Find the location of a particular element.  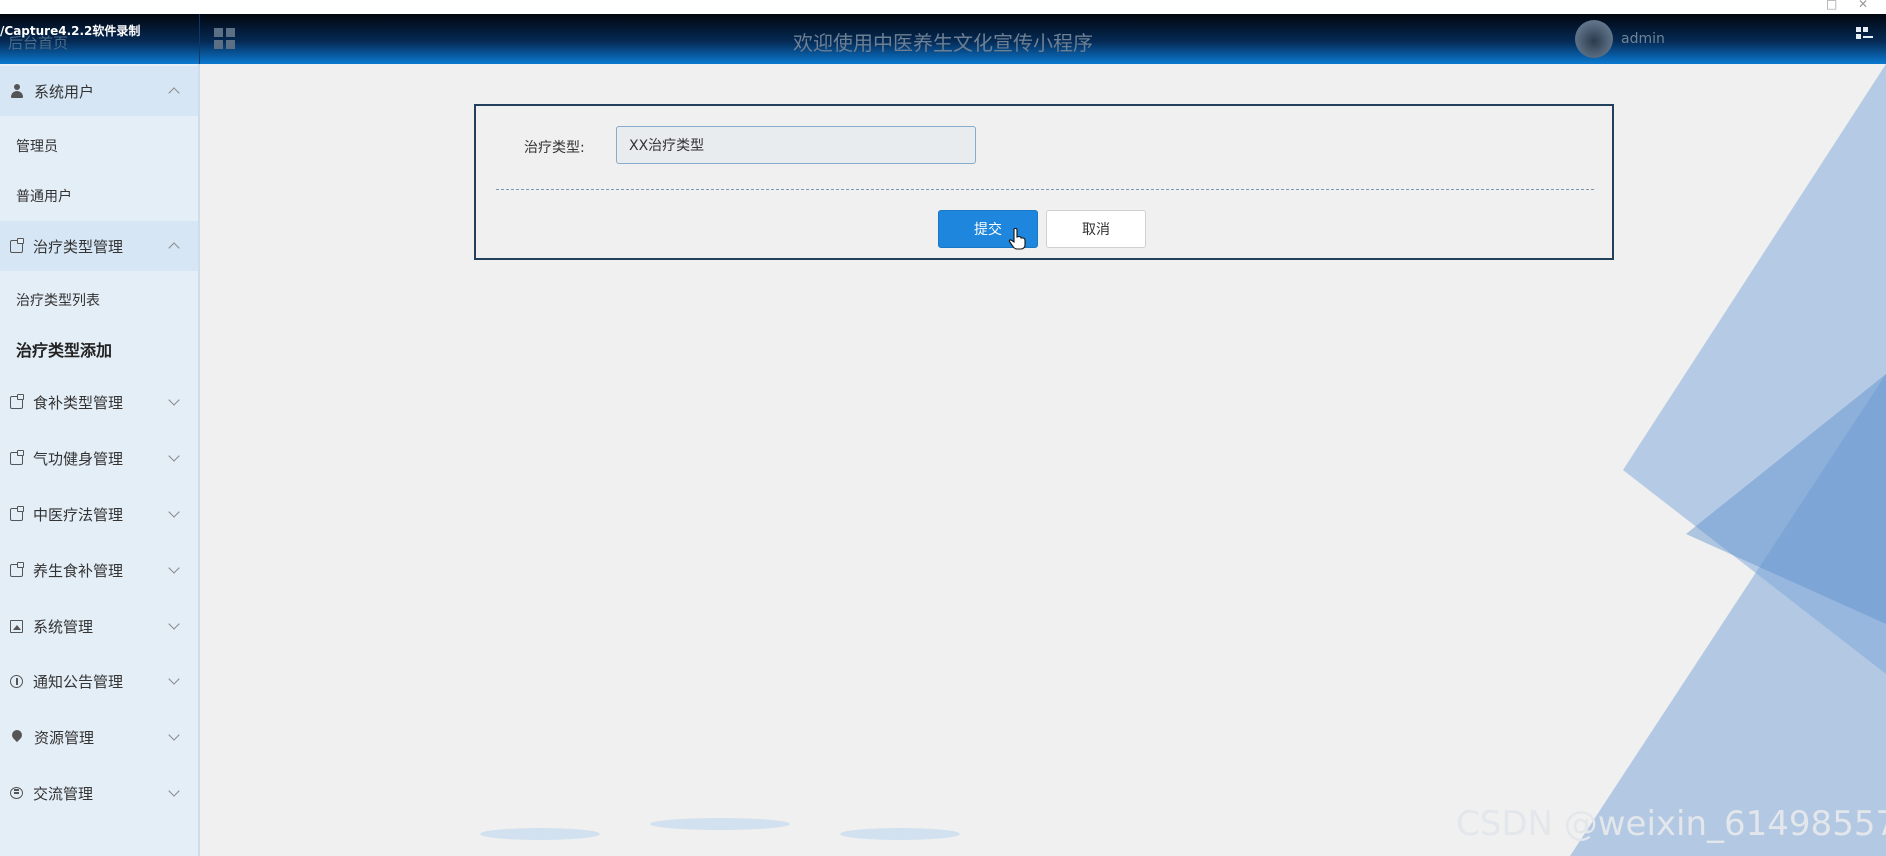

treatment-type-label: 治疗类型: is located at coordinates (554, 148).